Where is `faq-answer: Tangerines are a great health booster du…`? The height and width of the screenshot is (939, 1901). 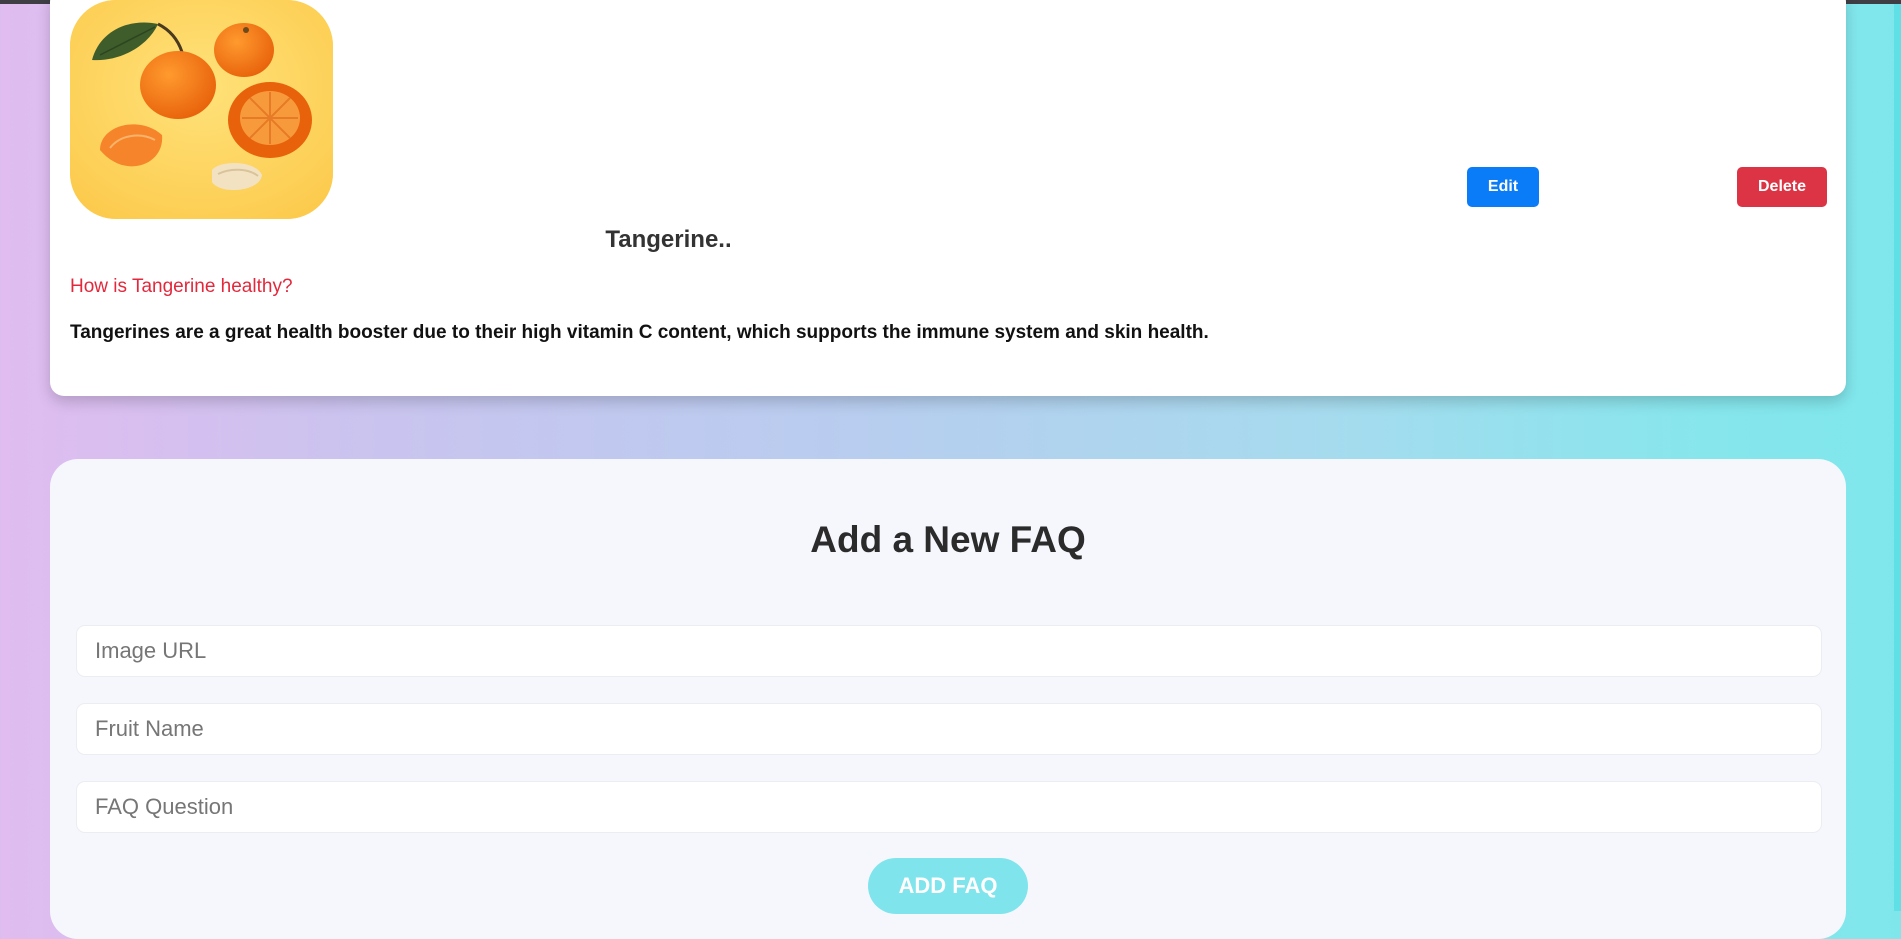
faq-answer: Tangerines are a great health booster du… is located at coordinates (639, 332).